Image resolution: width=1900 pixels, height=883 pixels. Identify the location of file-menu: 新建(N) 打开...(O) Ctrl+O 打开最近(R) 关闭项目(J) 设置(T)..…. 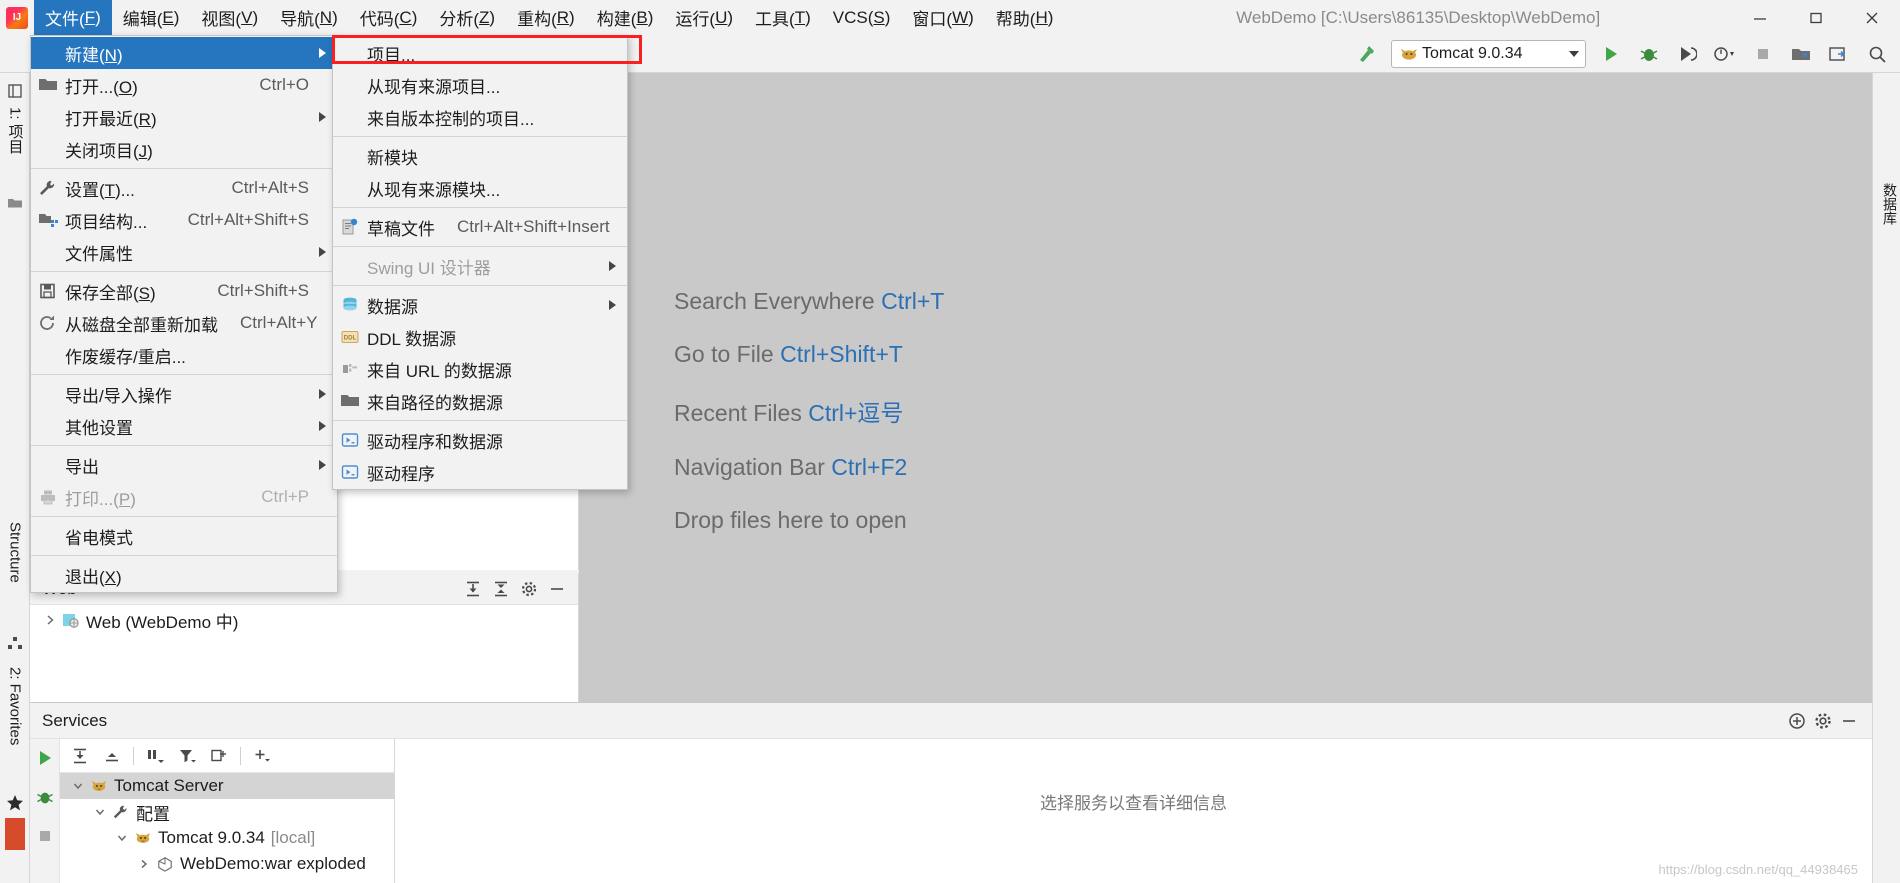
(184, 314).